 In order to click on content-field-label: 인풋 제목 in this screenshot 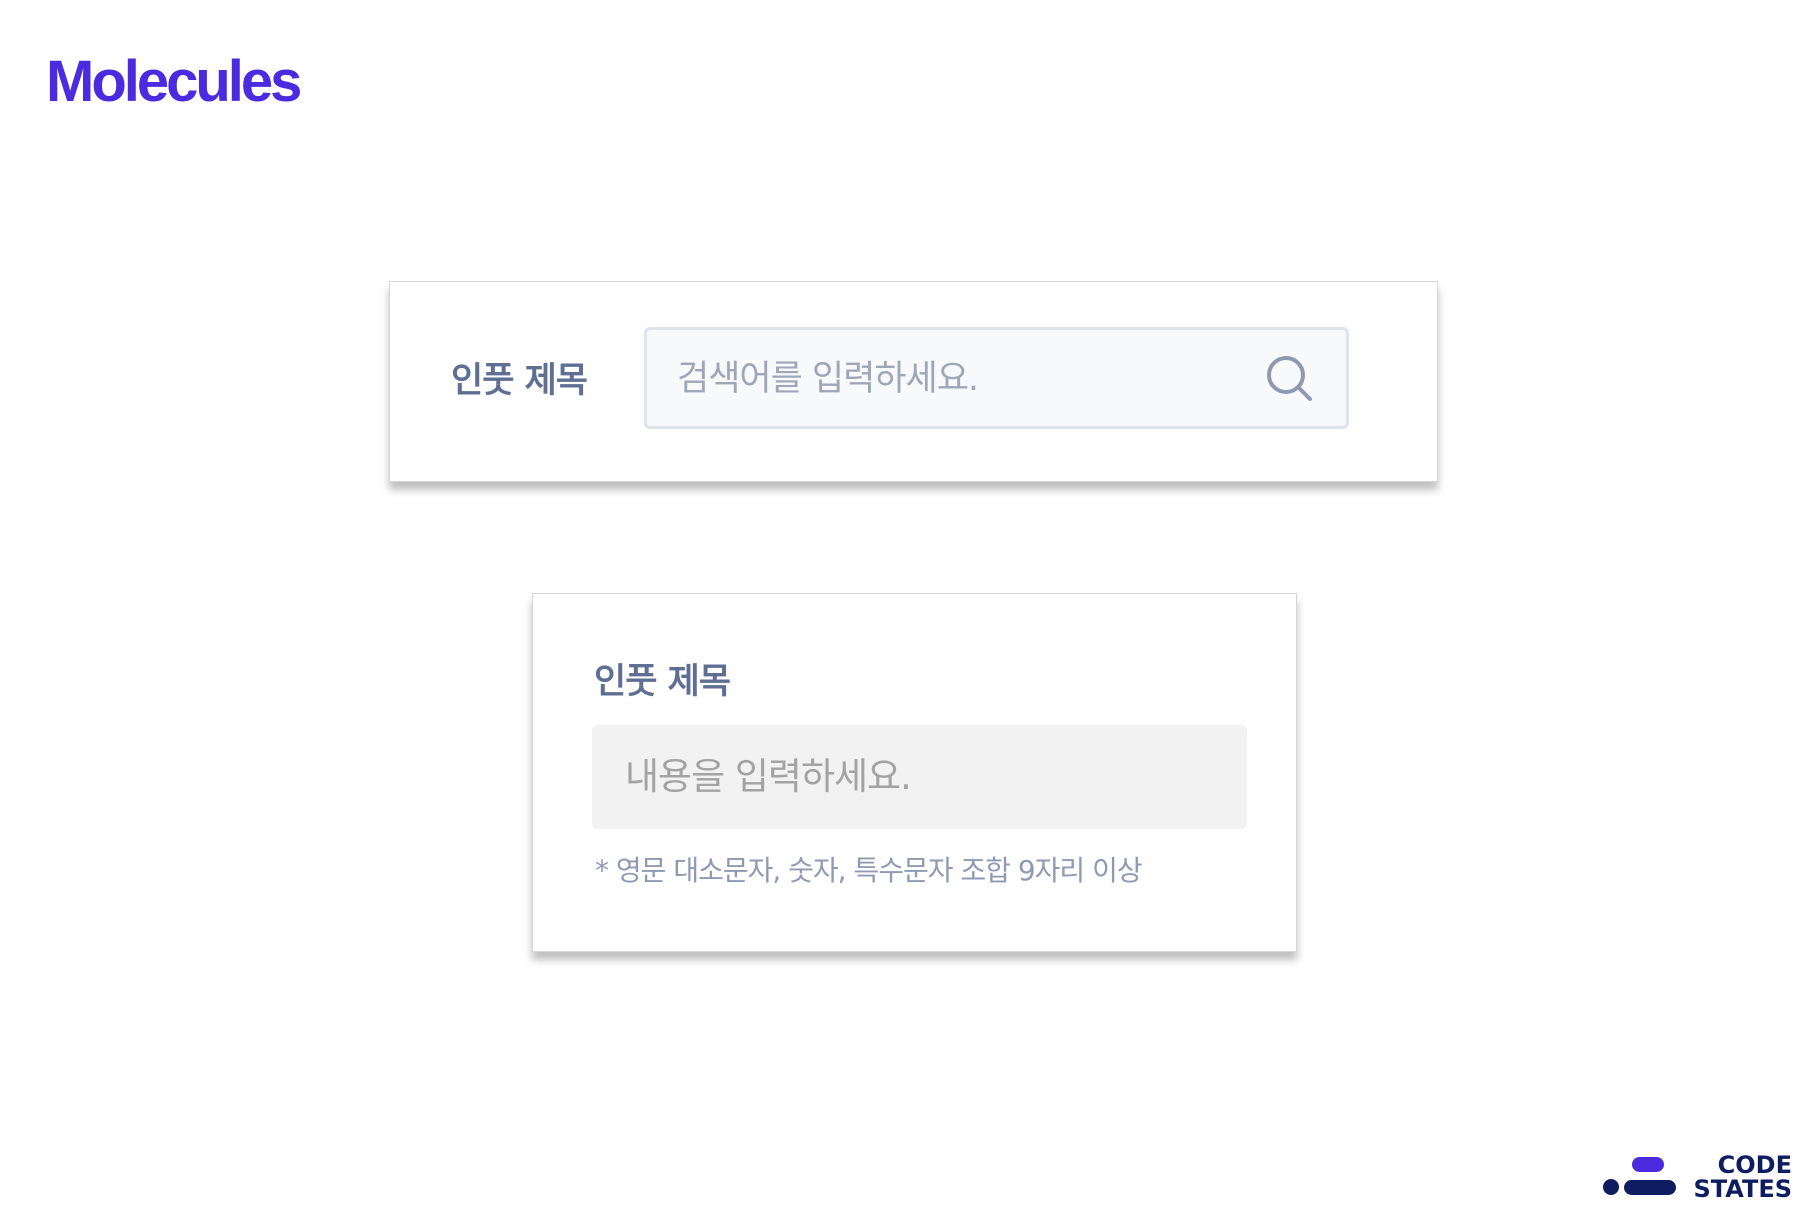, I will do `click(662, 682)`.